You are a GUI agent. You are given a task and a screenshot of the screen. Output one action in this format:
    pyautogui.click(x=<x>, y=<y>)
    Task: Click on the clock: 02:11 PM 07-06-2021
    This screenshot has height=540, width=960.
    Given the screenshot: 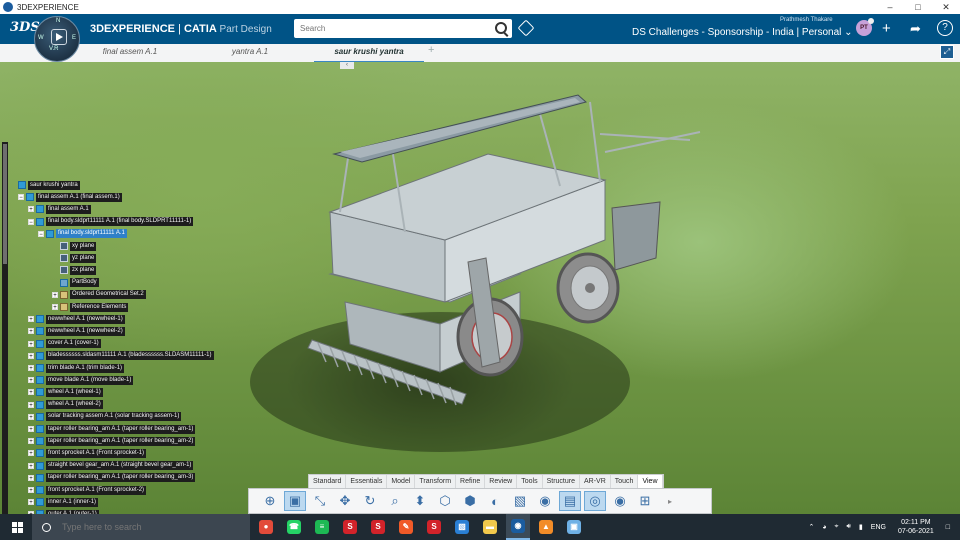 What is the action you would take?
    pyautogui.click(x=916, y=527)
    